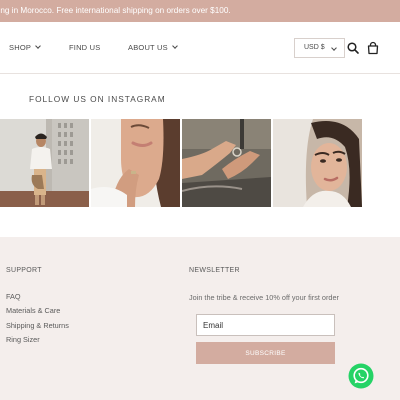 This screenshot has height=400, width=400. Describe the element at coordinates (37, 325) in the screenshot. I see `footer-link-shipping-returns: Shipping & Returns` at that location.